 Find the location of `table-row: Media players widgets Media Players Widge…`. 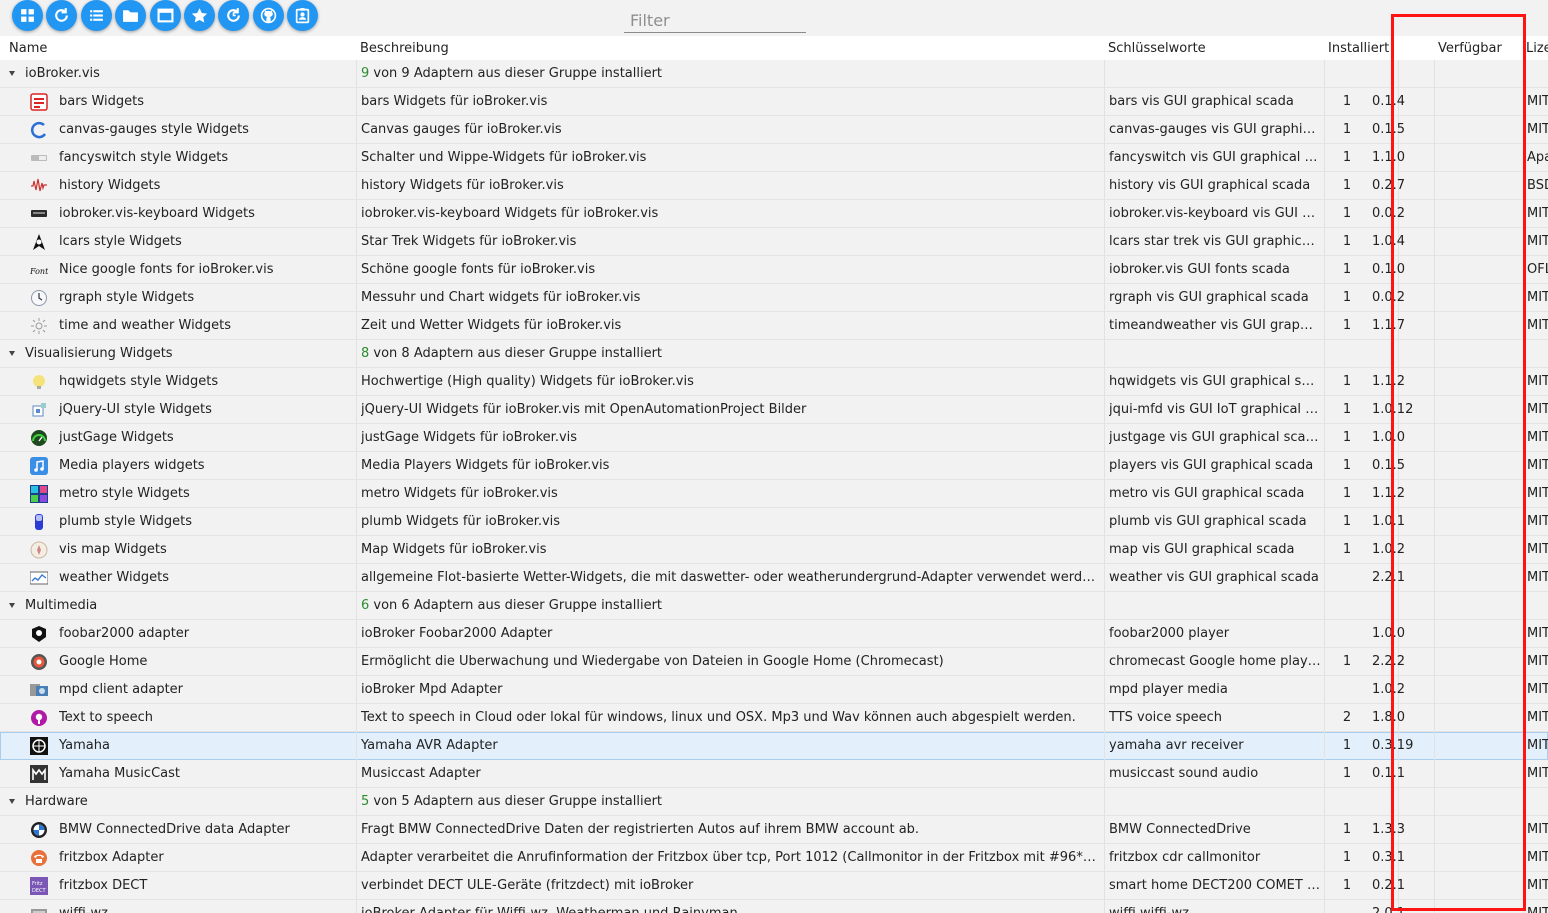

table-row: Media players widgets Media Players Widge… is located at coordinates (774, 466).